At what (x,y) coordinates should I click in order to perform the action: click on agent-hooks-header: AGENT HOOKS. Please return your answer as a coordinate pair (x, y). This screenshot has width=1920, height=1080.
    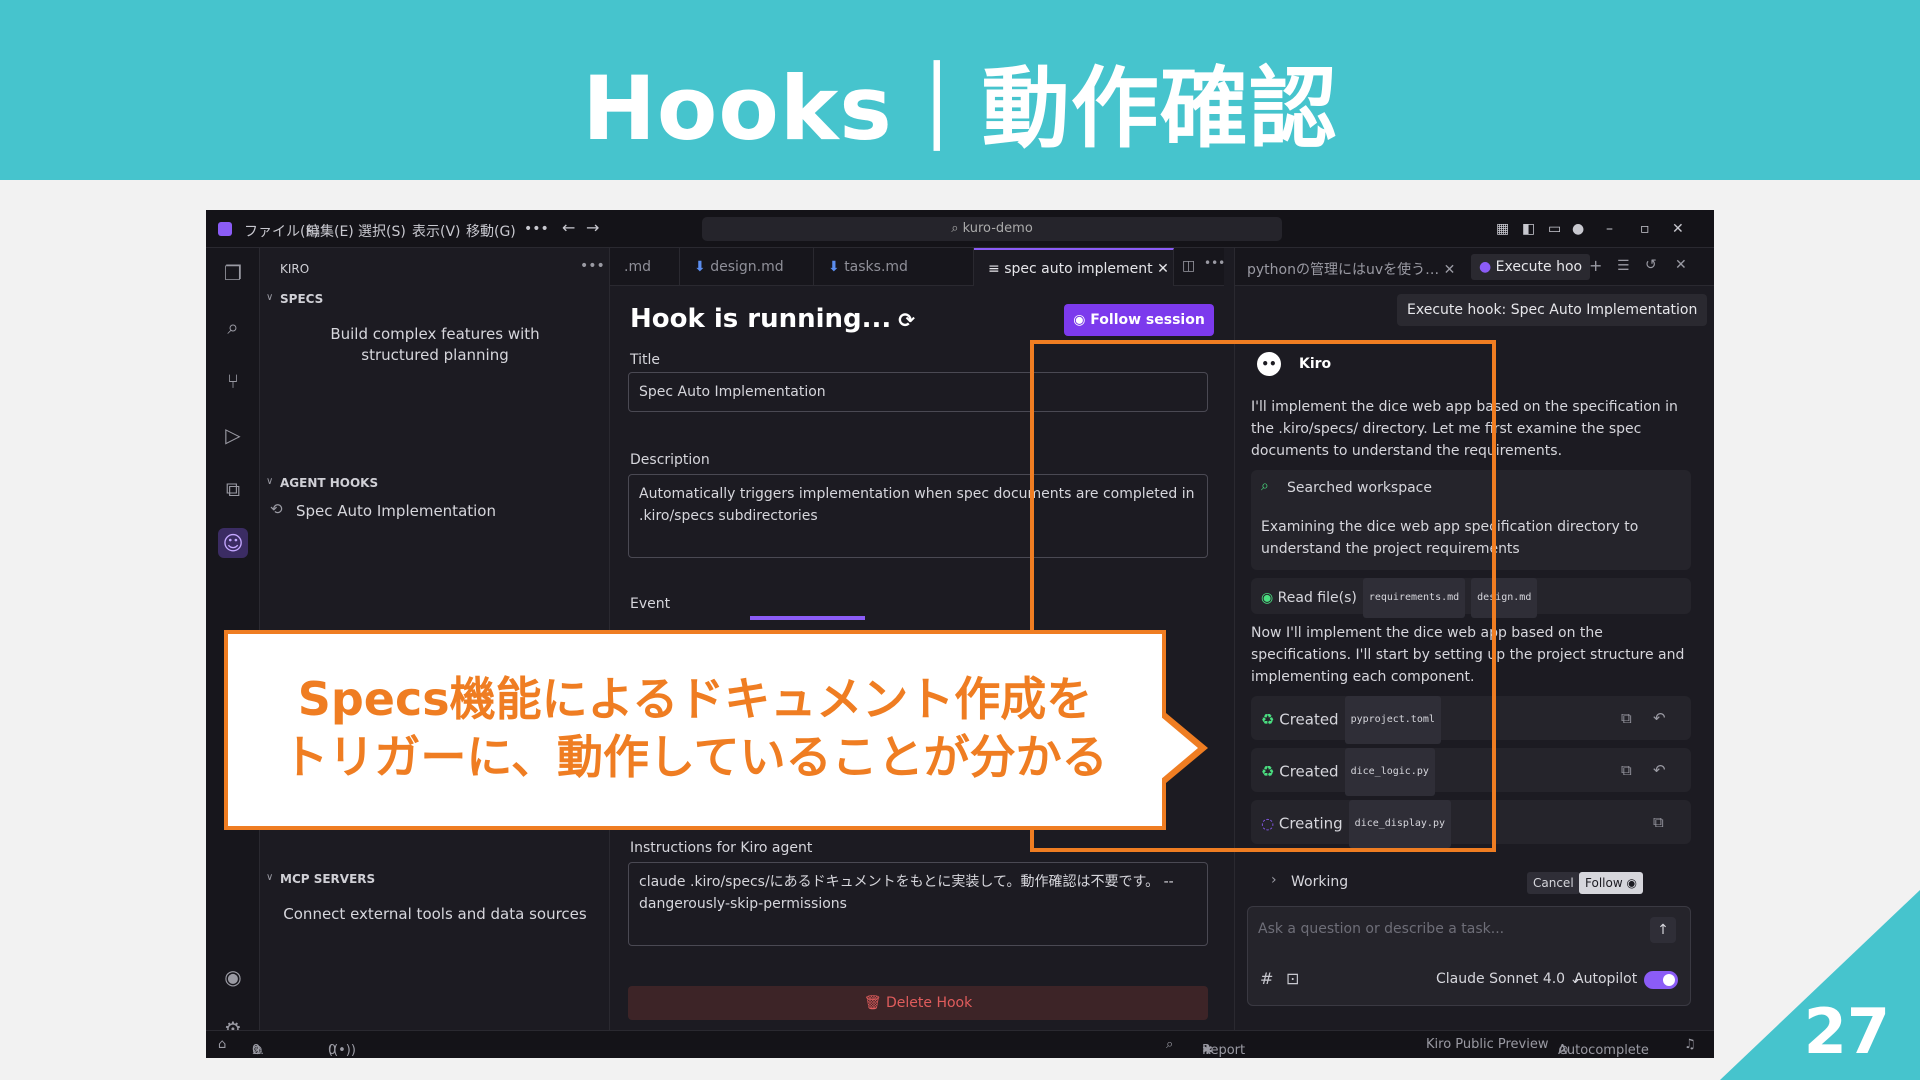
    Looking at the image, I should click on (329, 483).